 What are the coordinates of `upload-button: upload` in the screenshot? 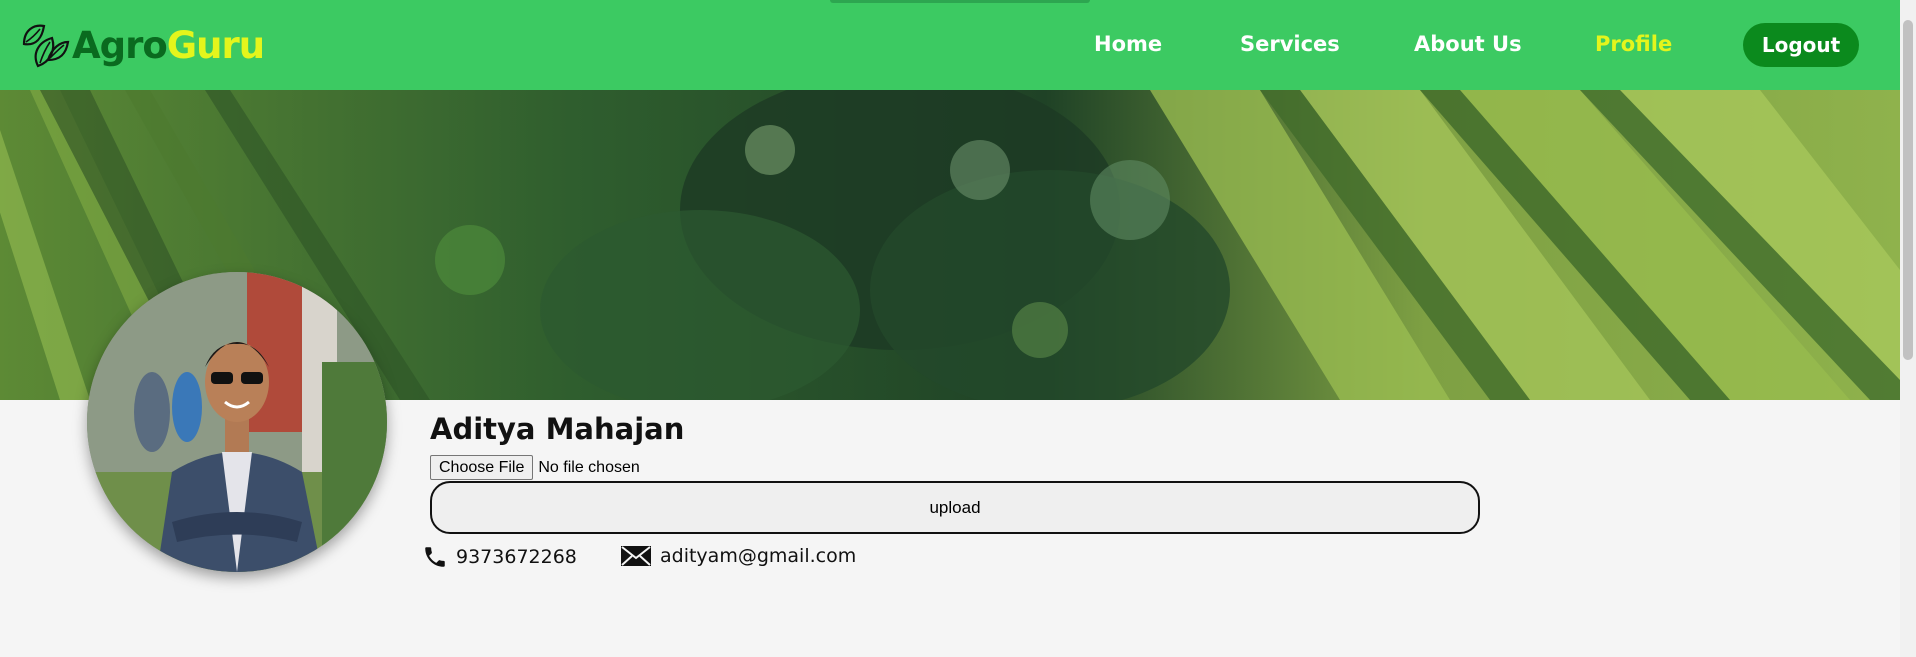 It's located at (955, 507).